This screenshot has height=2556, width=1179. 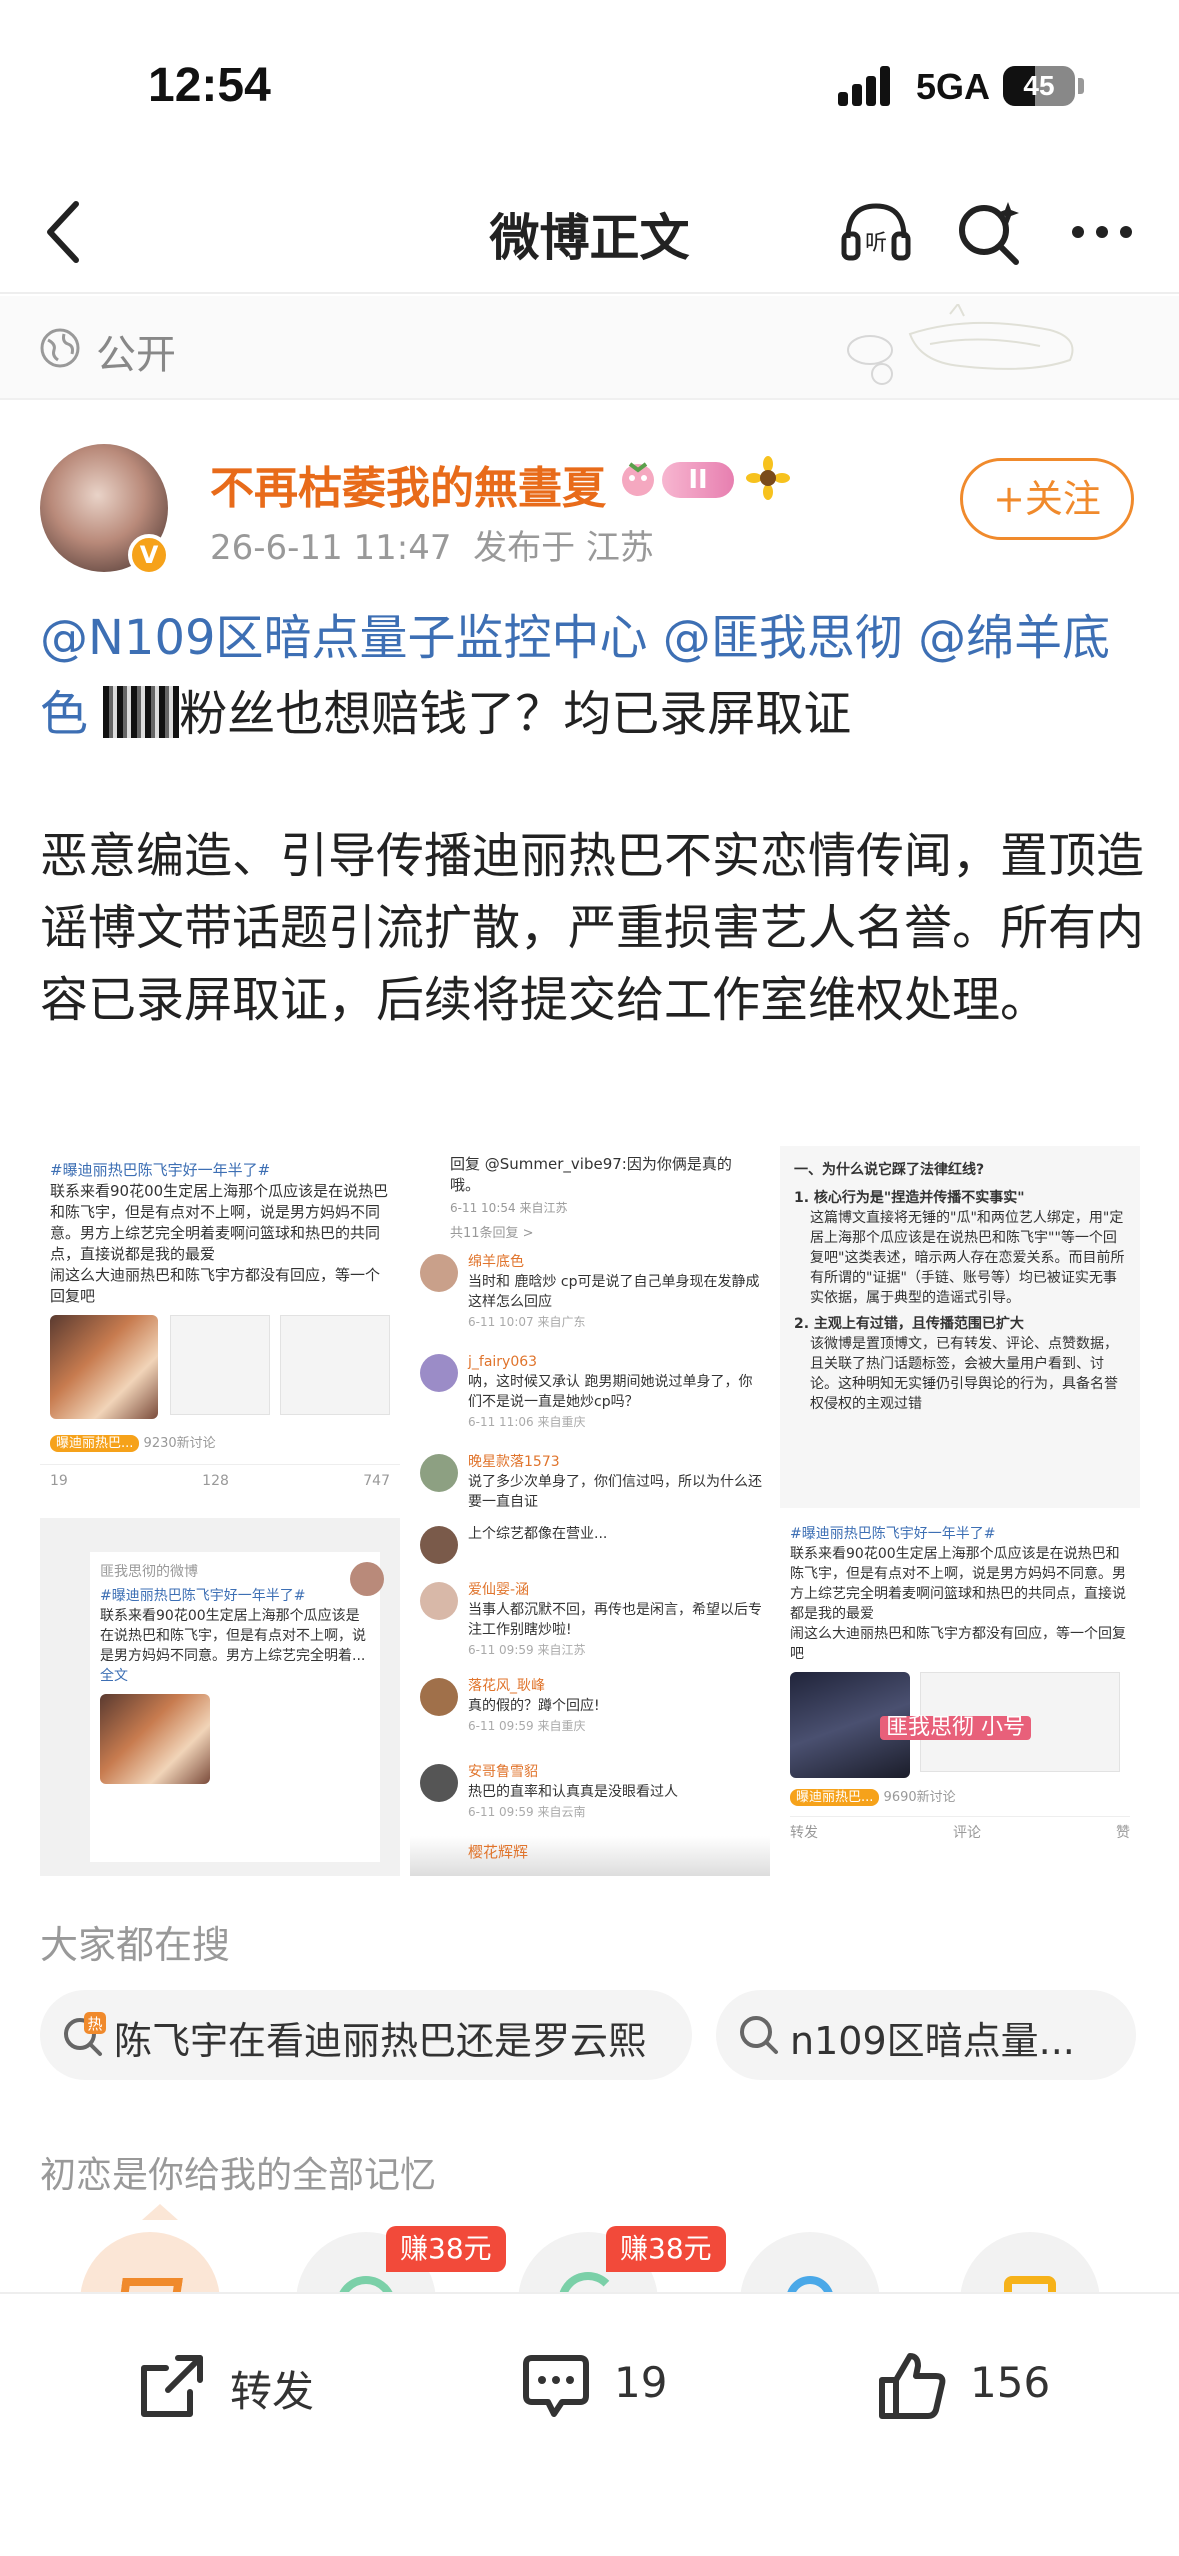 I want to click on nav-bar: 微博正文 听, so click(x=589, y=232).